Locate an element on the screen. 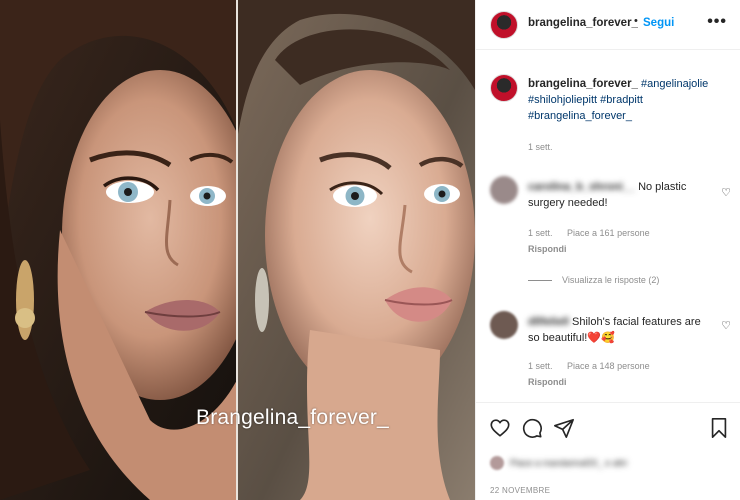 The image size is (740, 500). view-replies-button: Visualizza le risposte (2) is located at coordinates (593, 280).